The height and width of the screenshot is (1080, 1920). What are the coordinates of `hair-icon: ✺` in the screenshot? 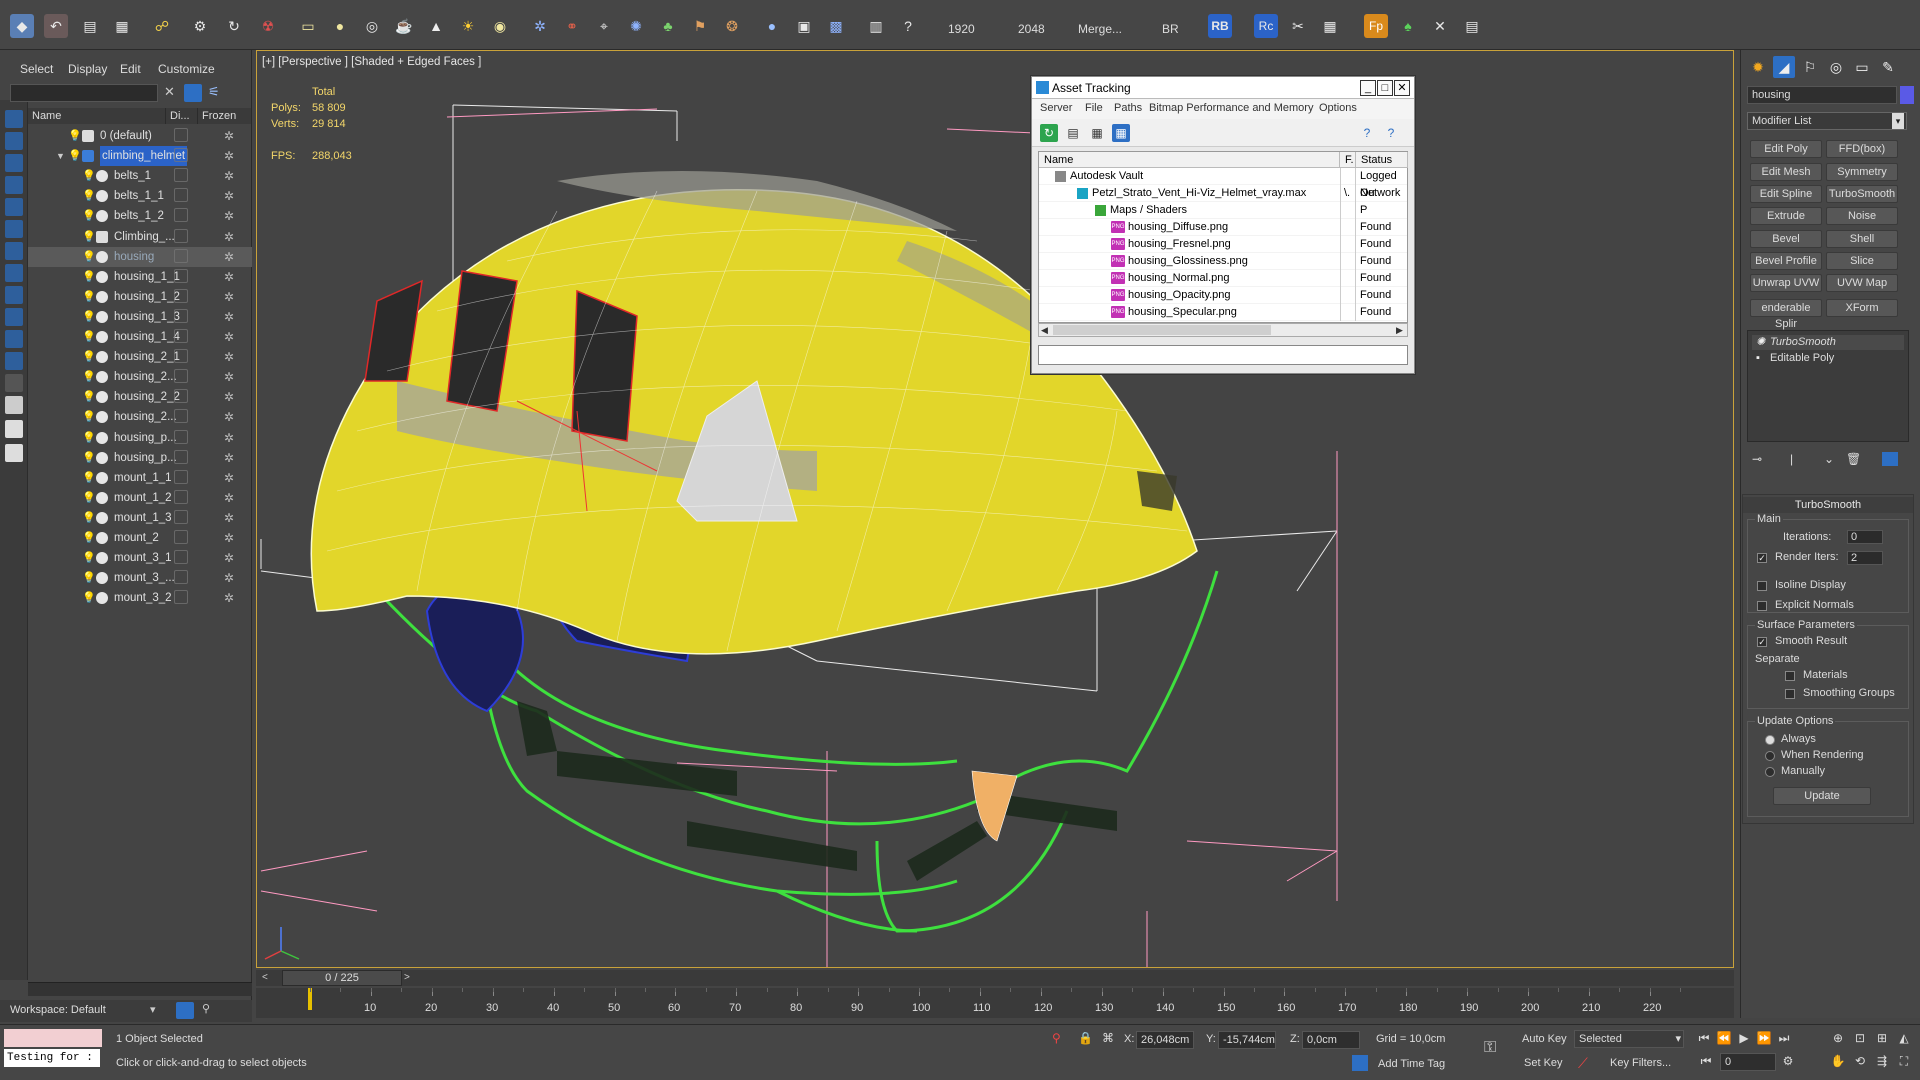 It's located at (636, 26).